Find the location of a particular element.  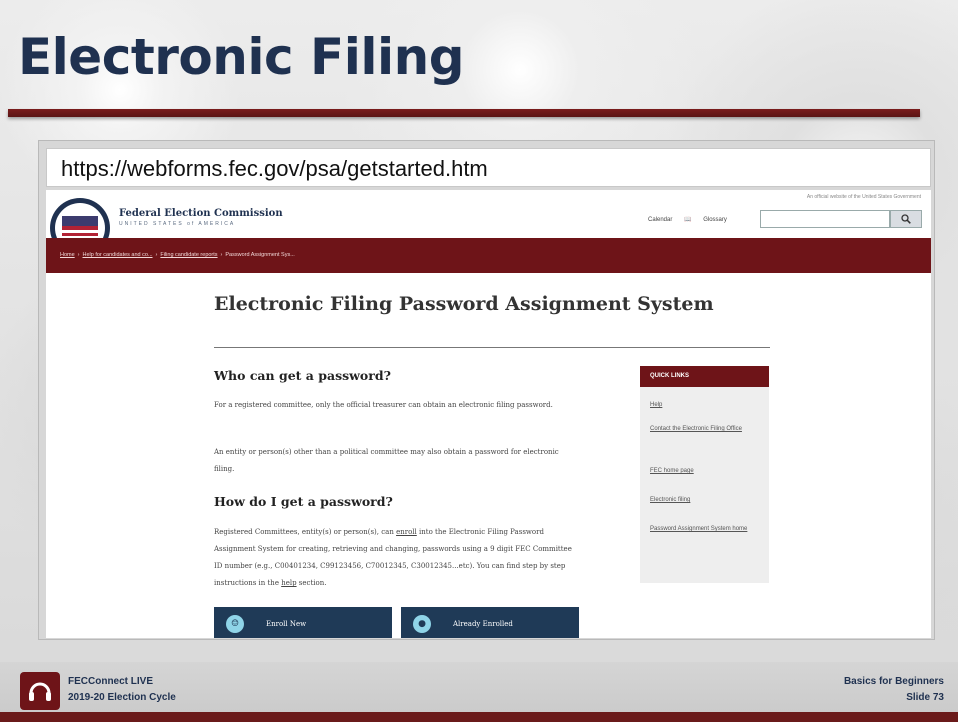

nav-glossary: Glossary is located at coordinates (715, 220).